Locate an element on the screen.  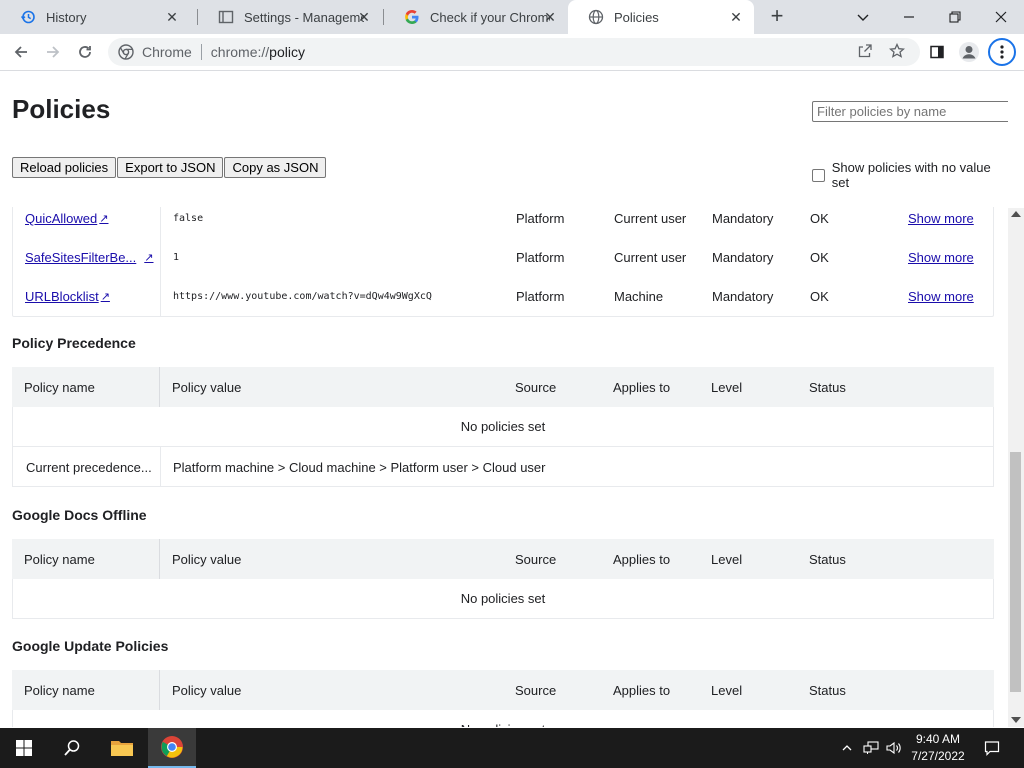
section-title-google-docs-offline: Google Docs Offline is located at coordinates (79, 515).